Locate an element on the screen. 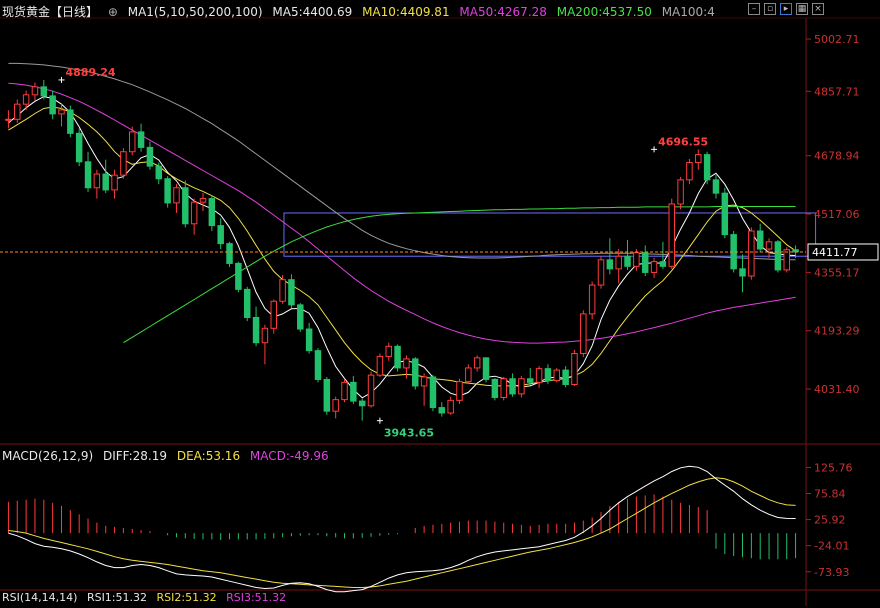 Image resolution: width=880 pixels, height=608 pixels. macd-tick-label: 75.84 is located at coordinates (830, 494).